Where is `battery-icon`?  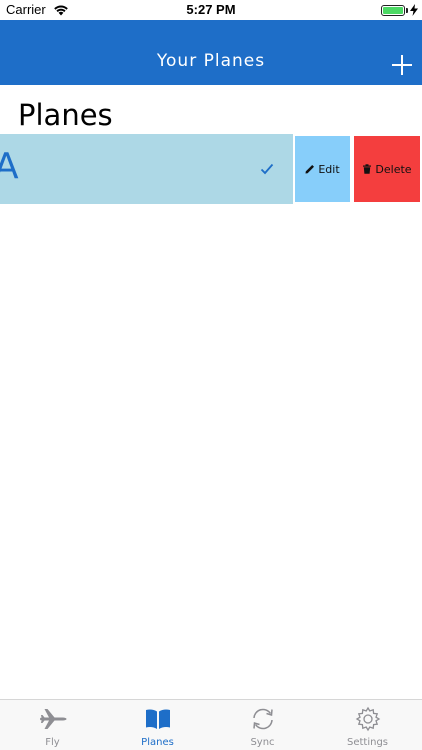
battery-icon is located at coordinates (393, 10).